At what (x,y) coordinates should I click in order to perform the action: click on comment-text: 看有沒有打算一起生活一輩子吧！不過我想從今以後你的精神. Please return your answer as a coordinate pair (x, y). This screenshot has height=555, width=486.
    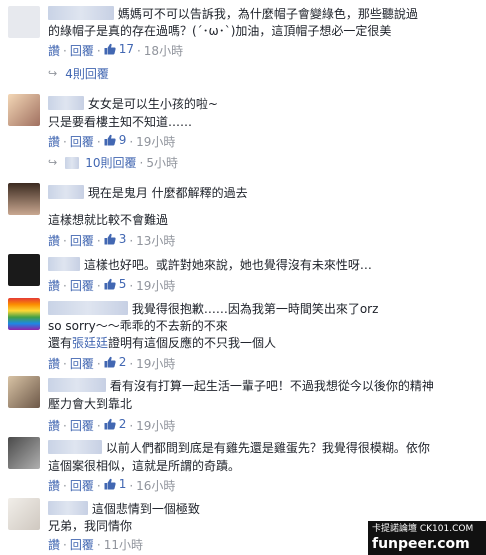
    Looking at the image, I should click on (271, 386).